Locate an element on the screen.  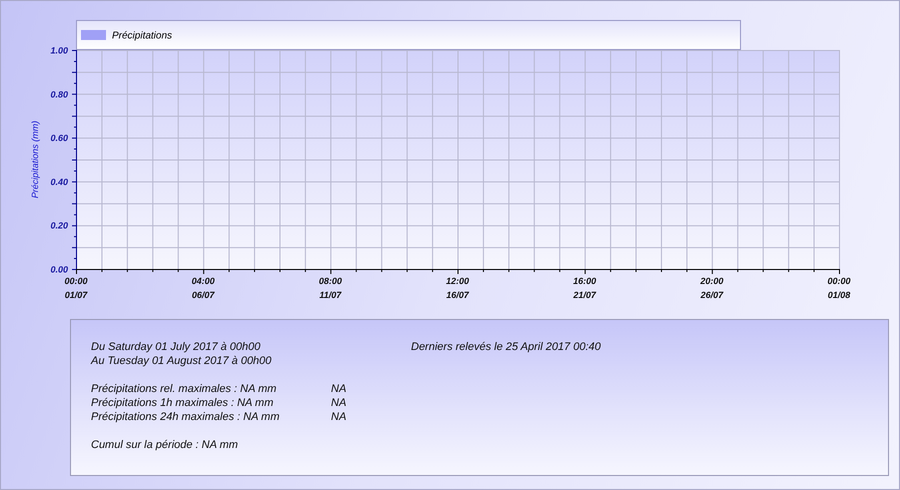
x-tick-label: 08:00 11/07 is located at coordinates (330, 288).